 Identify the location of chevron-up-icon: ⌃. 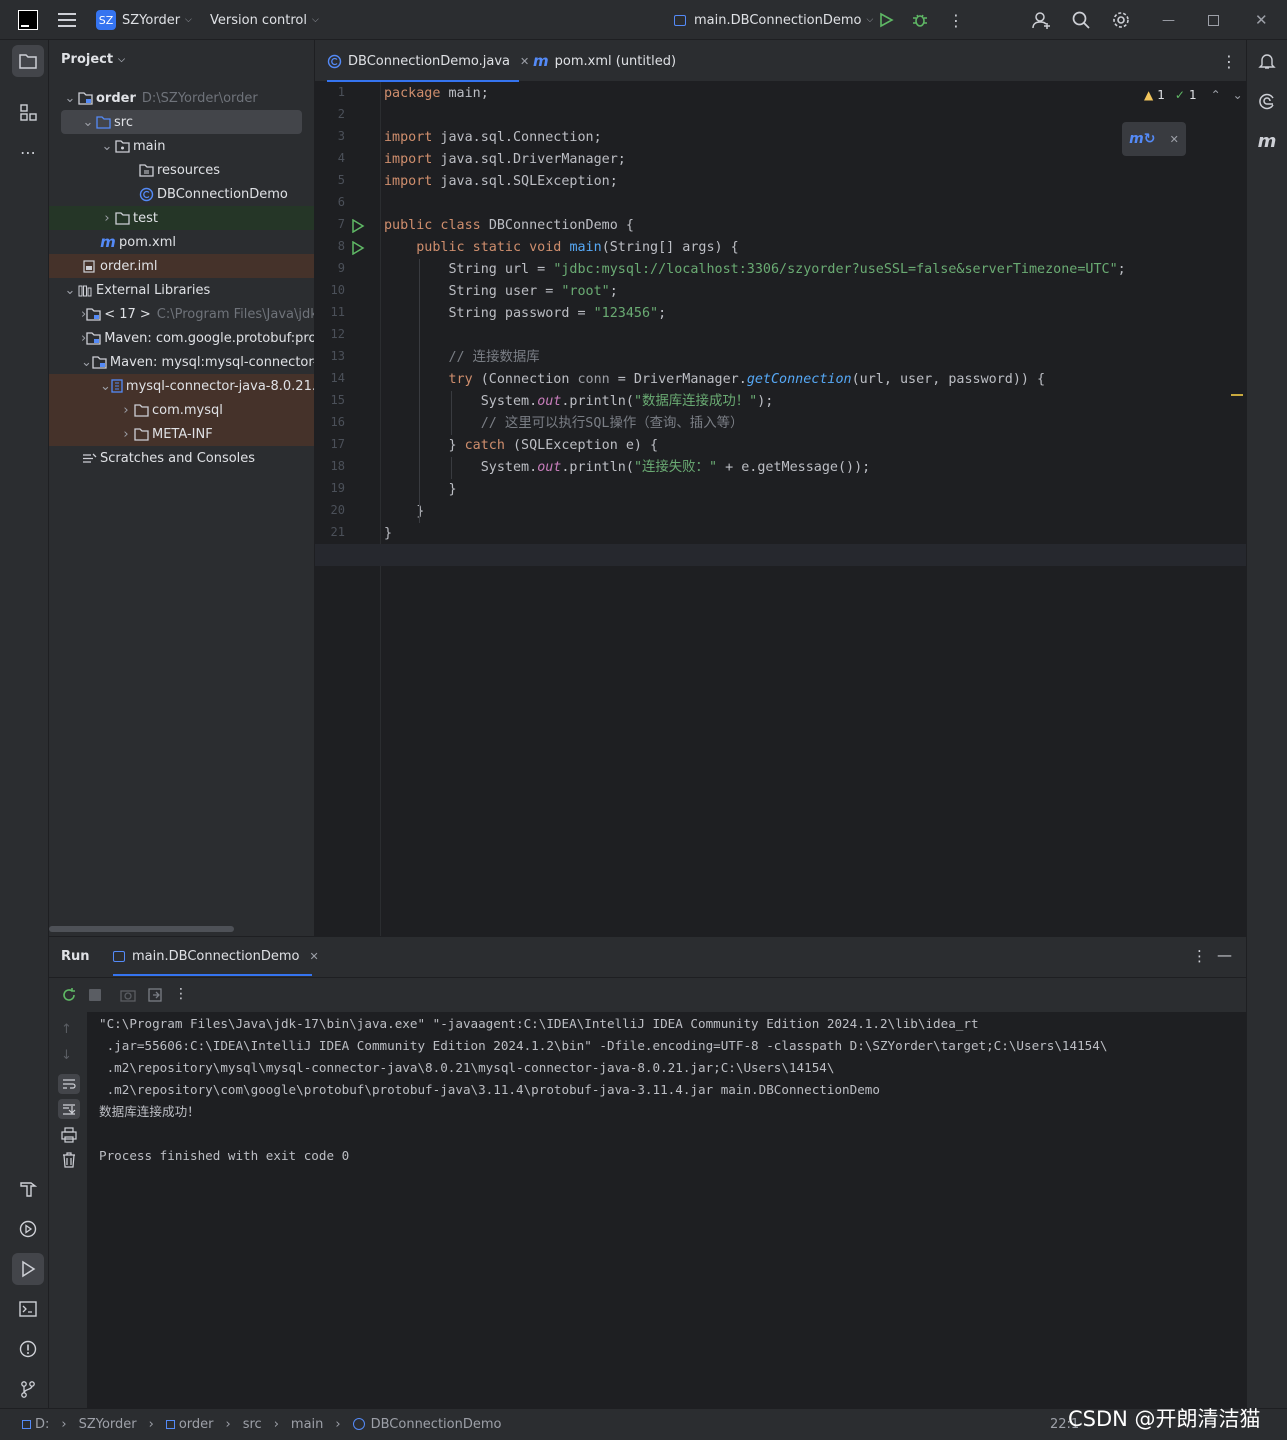
(1216, 95).